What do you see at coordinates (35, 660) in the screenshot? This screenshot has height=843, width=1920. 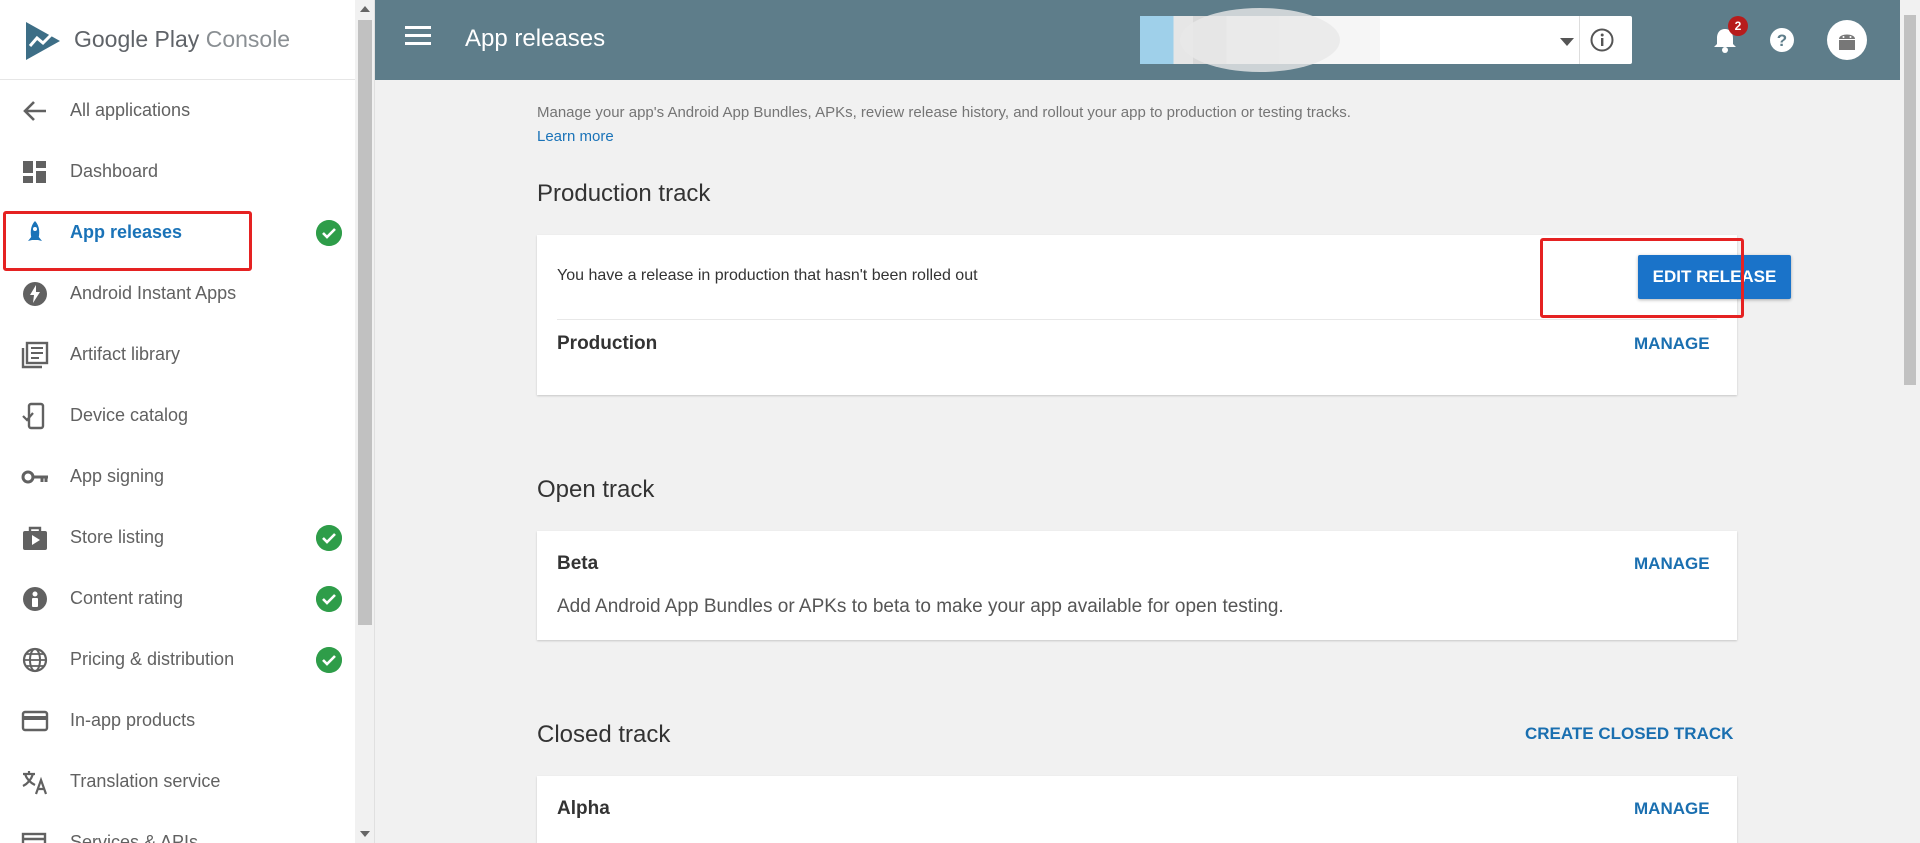 I see `globe-icon` at bounding box center [35, 660].